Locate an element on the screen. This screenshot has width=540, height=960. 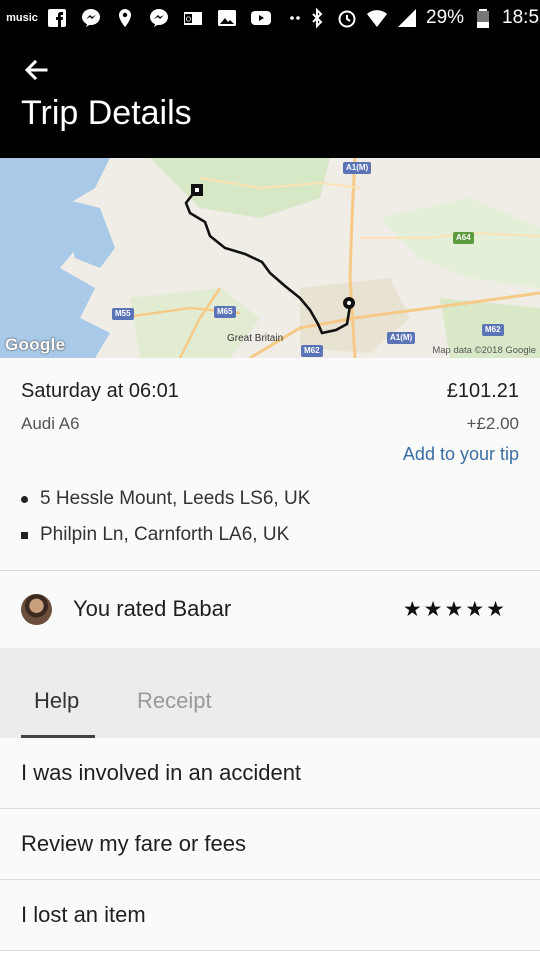
trip-datetime: Saturday at 06:01 is located at coordinates (100, 391).